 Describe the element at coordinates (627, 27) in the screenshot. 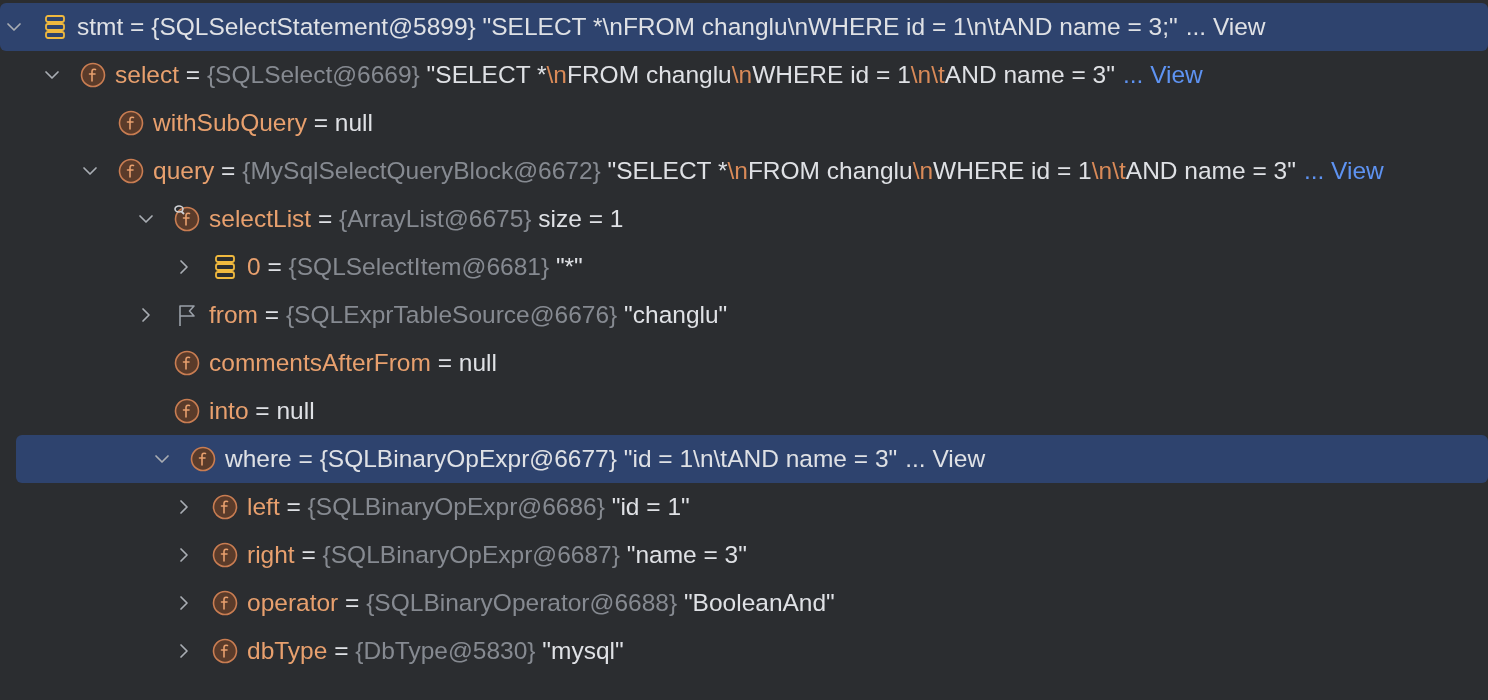

I see `variable-text: stmt = {SQLSelectStatement@5899} "SELECT *\nFROM changlu\nWHERE id = 1\n\tAND name = 3;"` at that location.